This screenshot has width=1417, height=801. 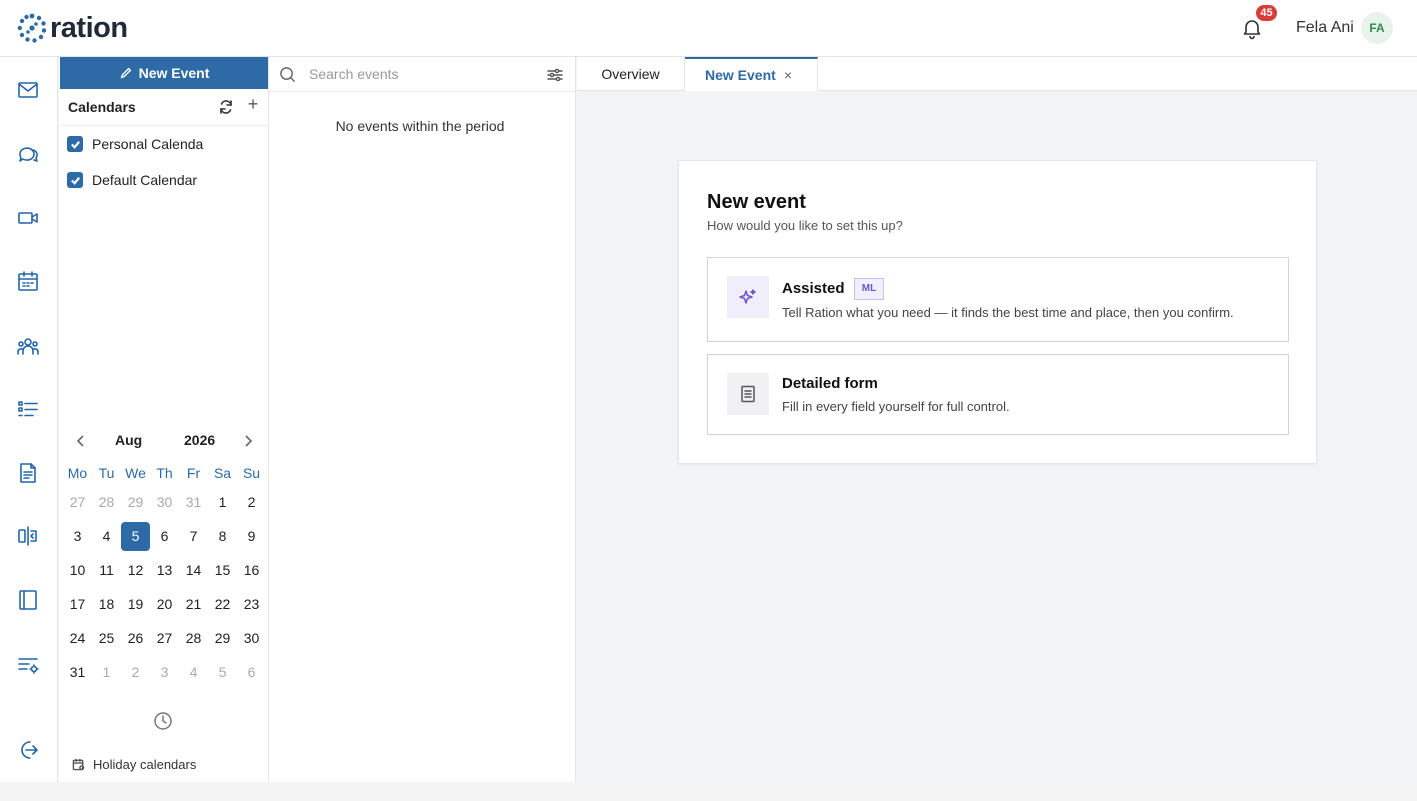 I want to click on calendar-day-selected: 5, so click(x=135, y=536).